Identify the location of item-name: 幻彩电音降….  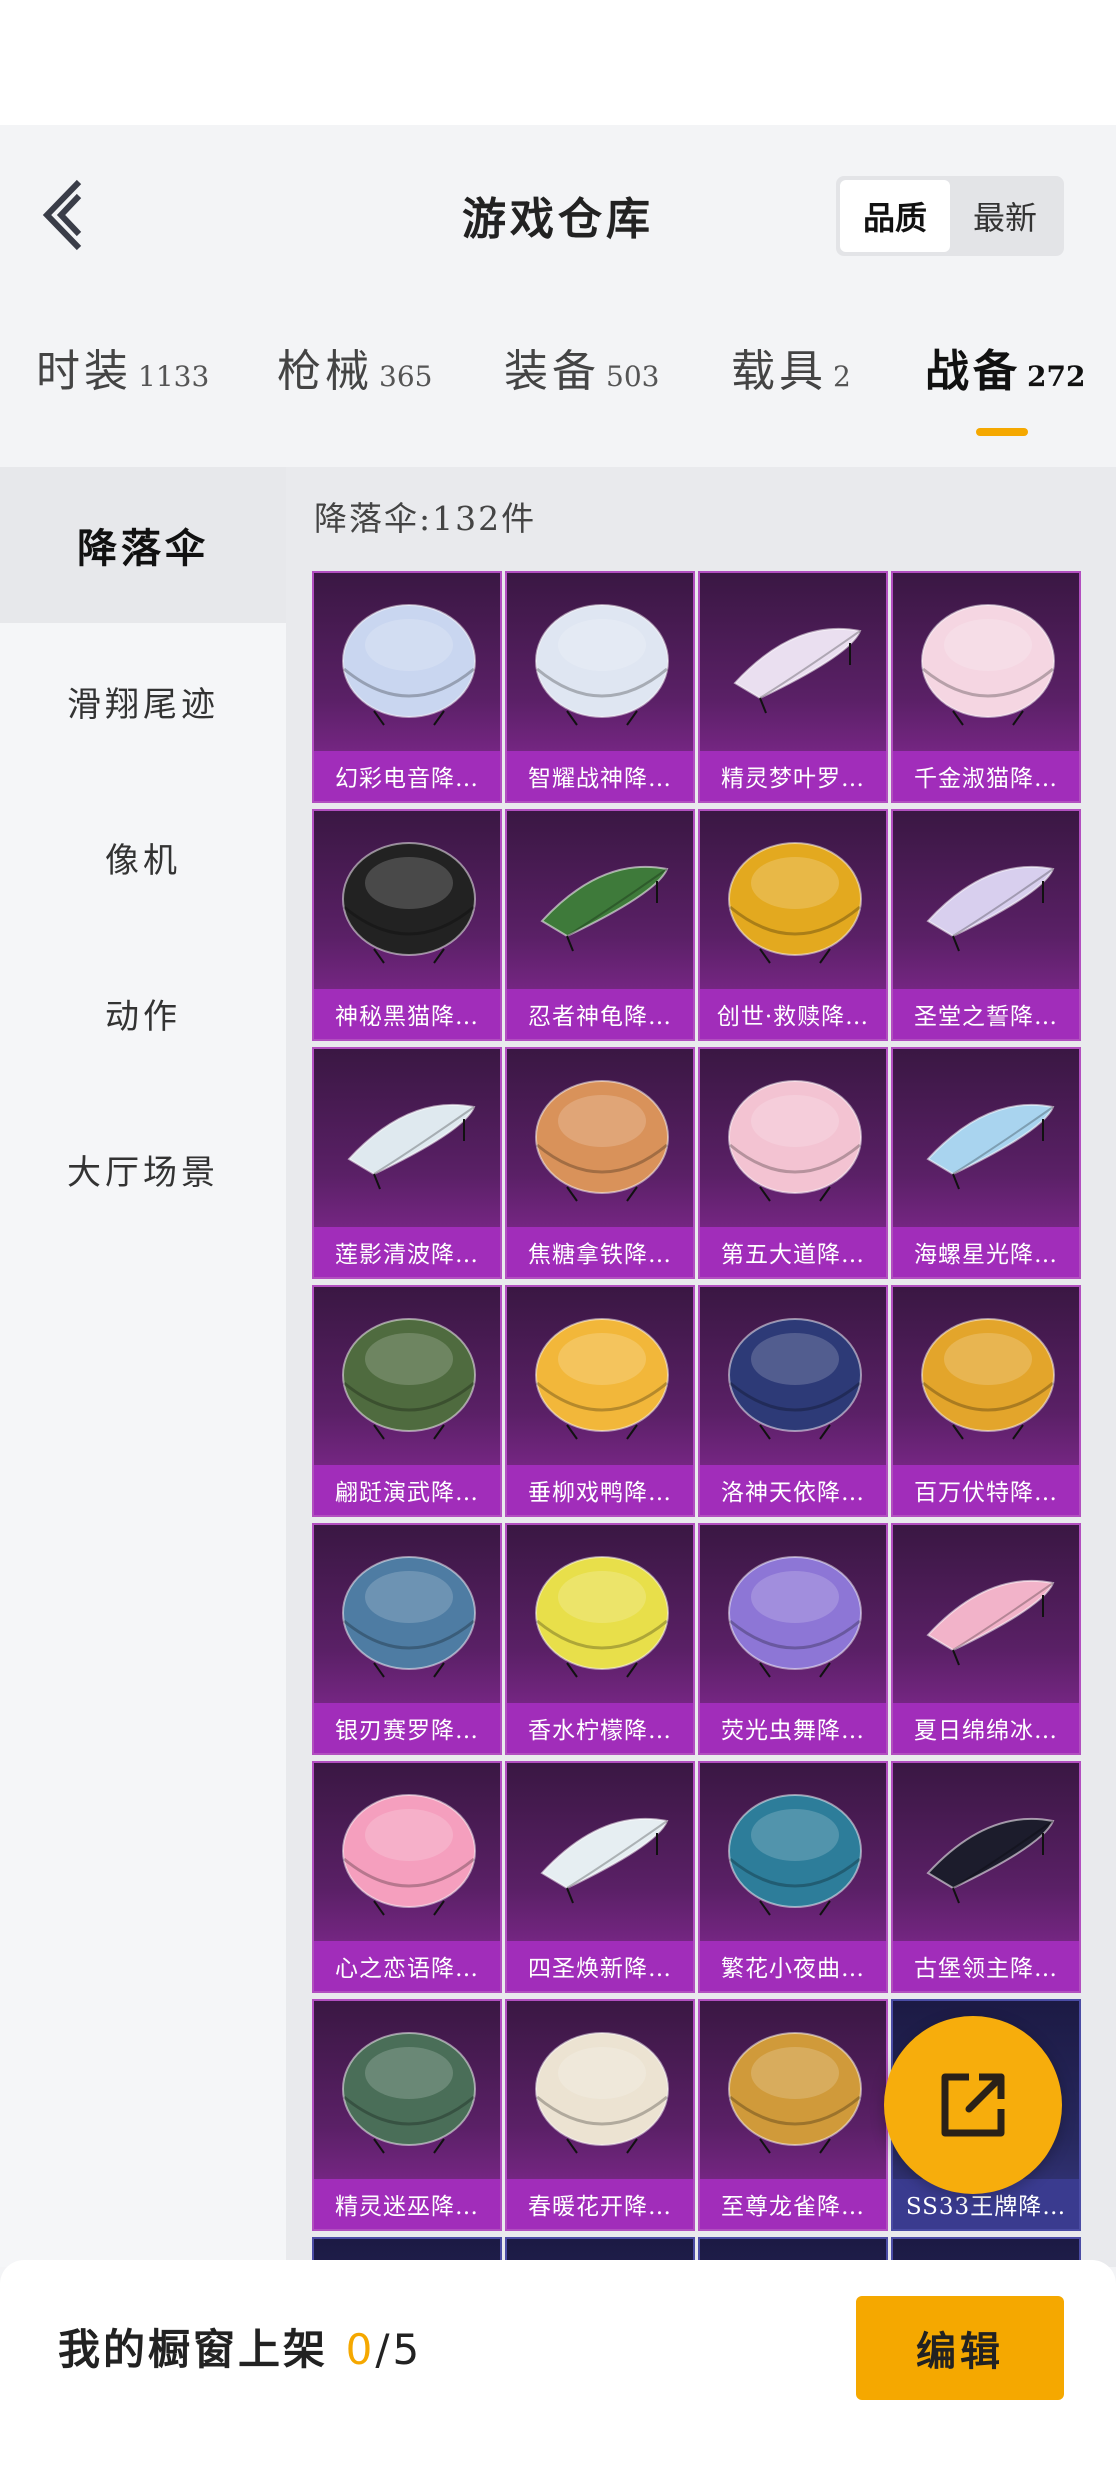
(407, 776).